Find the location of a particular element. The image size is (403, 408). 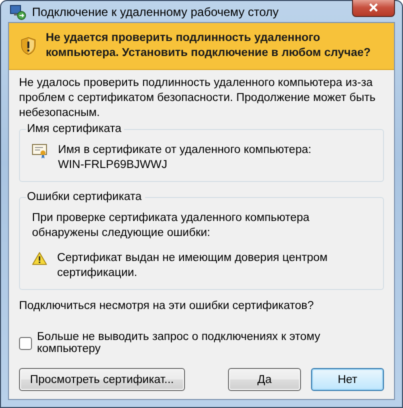

group-title: Ошибки сертификата is located at coordinates (84, 197).